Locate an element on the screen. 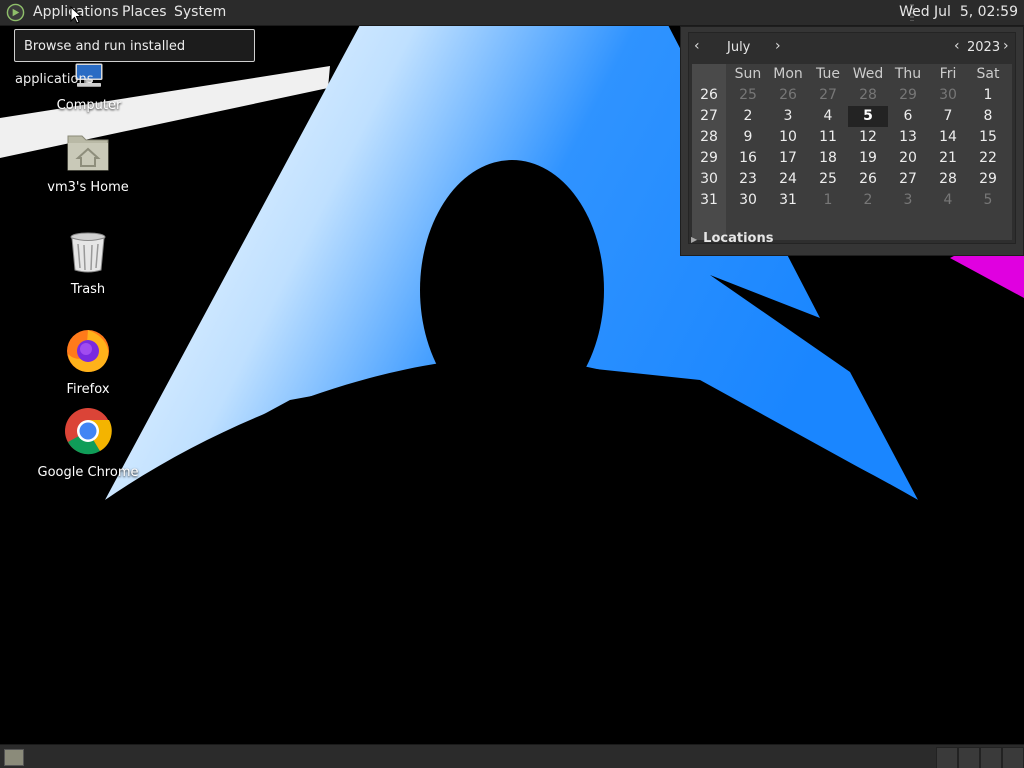 Image resolution: width=1024 pixels, height=768 pixels. next-month-button: › is located at coordinates (778, 46).